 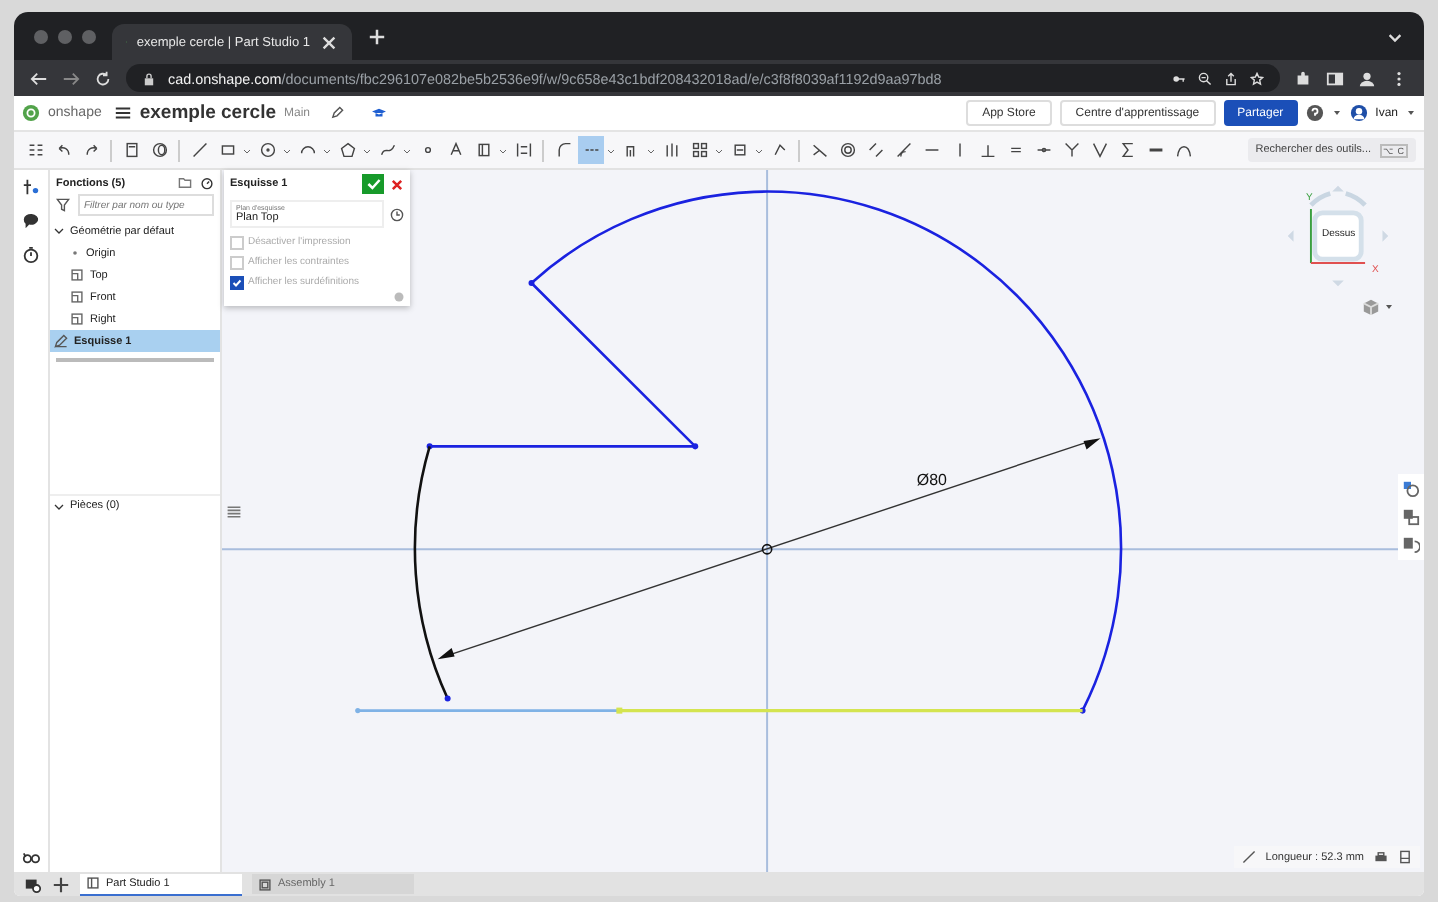 What do you see at coordinates (377, 36) in the screenshot?
I see `new-tab-icon` at bounding box center [377, 36].